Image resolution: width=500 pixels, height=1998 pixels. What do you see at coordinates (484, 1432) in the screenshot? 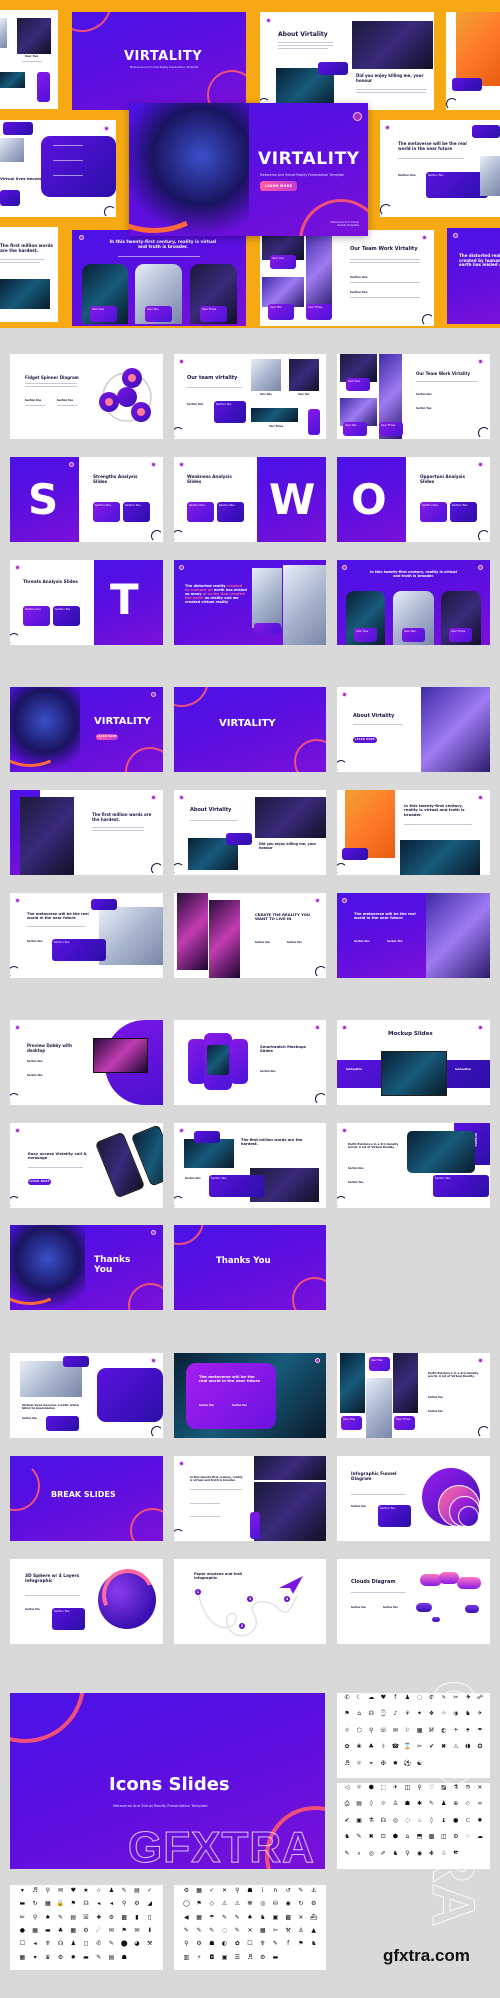
I see `corner-arc` at bounding box center [484, 1432].